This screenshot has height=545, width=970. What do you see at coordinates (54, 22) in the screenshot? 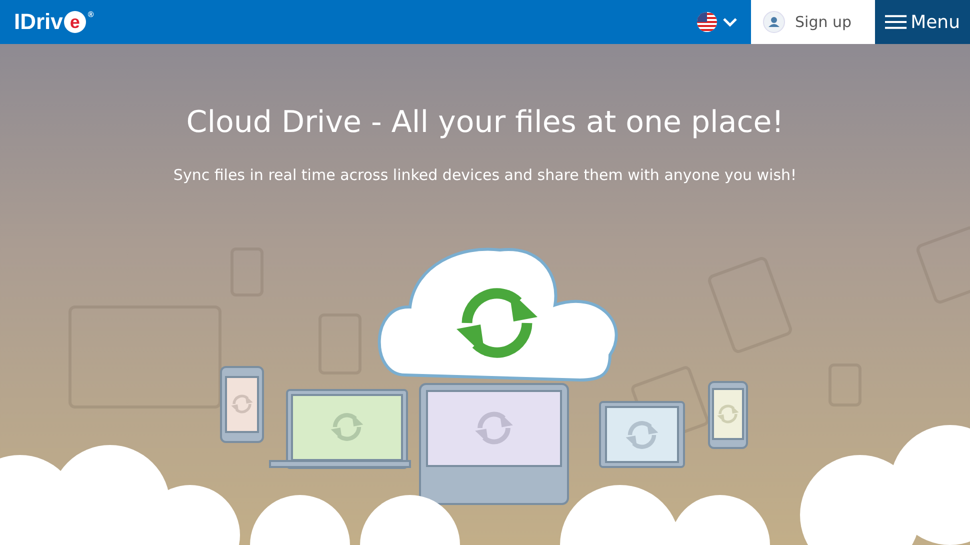
I see `brand-logo: IDriv e ®` at bounding box center [54, 22].